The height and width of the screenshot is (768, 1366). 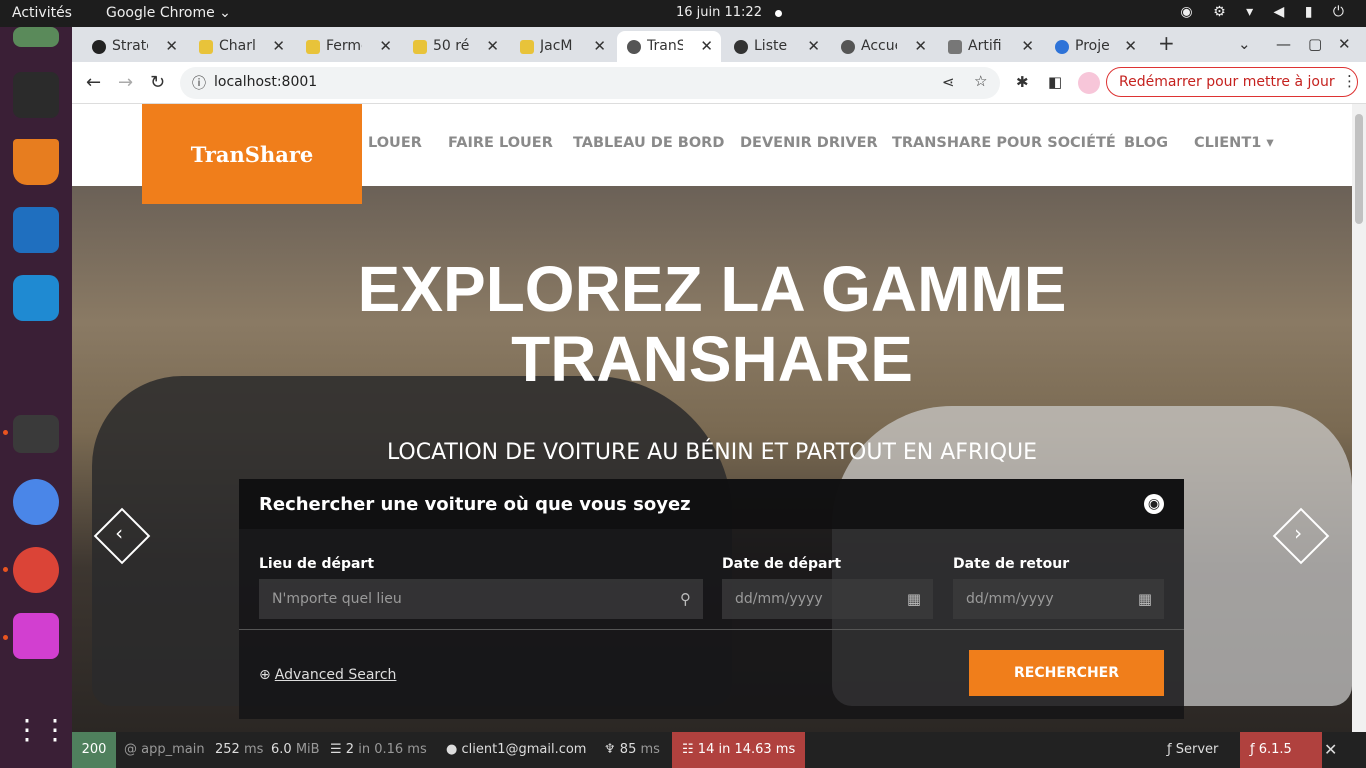 What do you see at coordinates (157, 82) in the screenshot?
I see `reload-icon: ↻` at bounding box center [157, 82].